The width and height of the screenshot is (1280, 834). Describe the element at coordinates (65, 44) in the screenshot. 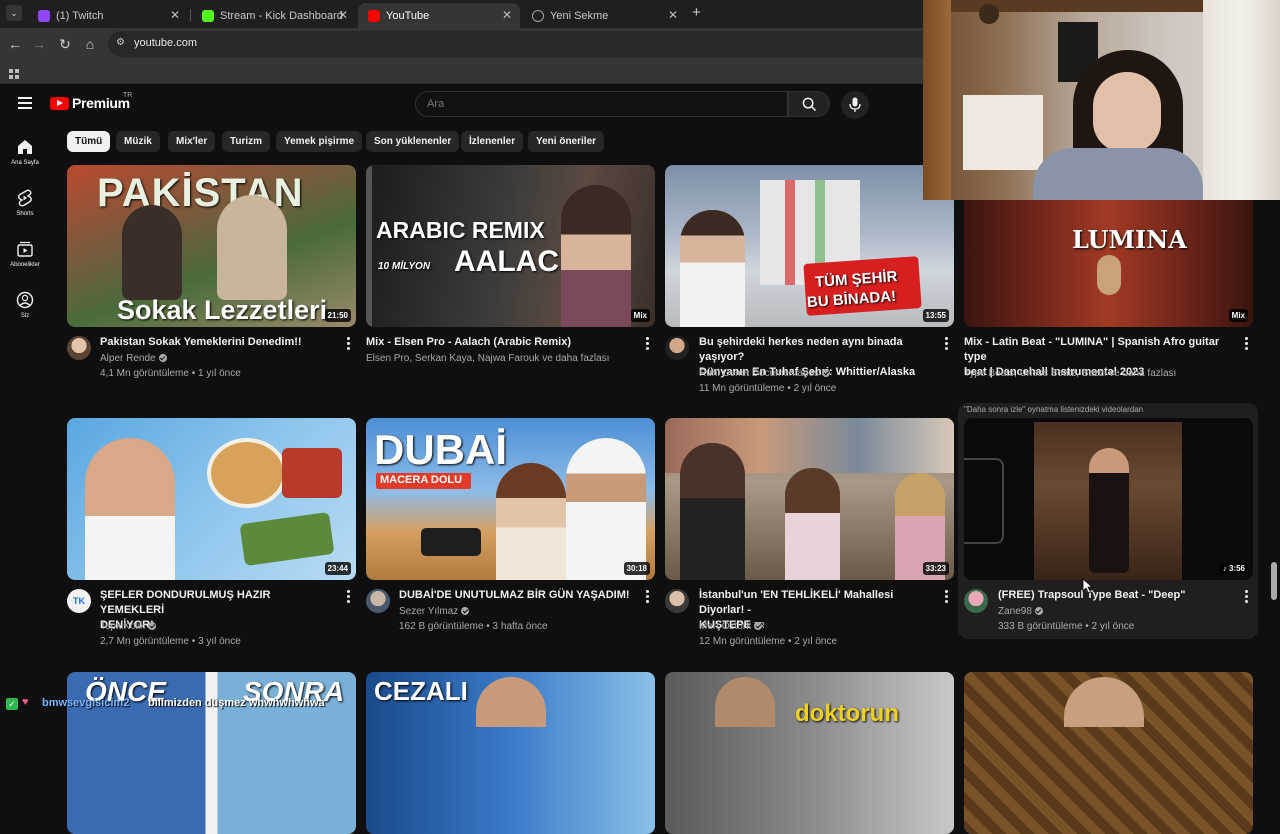

I see `reload-icon: ↻` at that location.